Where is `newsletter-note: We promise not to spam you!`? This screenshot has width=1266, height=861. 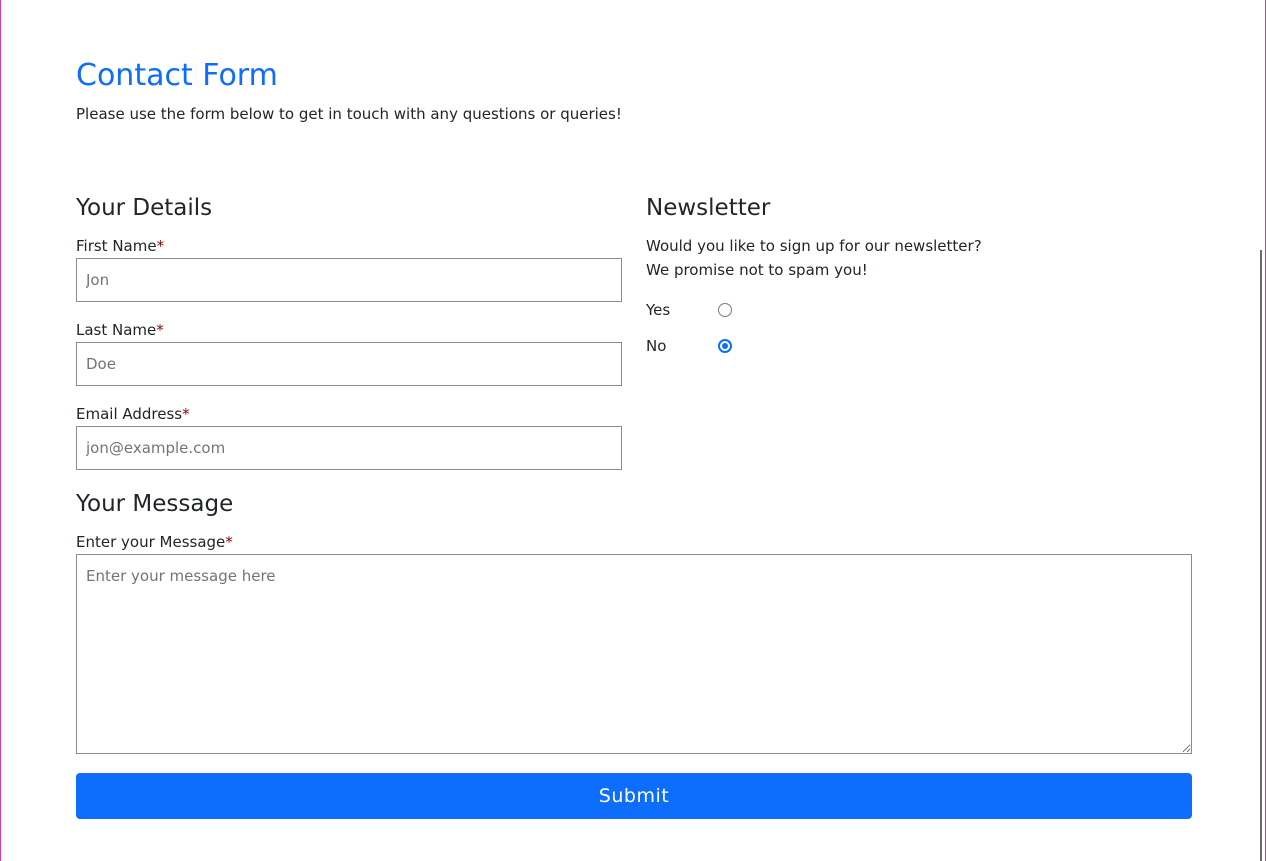 newsletter-note: We promise not to spam you! is located at coordinates (757, 270).